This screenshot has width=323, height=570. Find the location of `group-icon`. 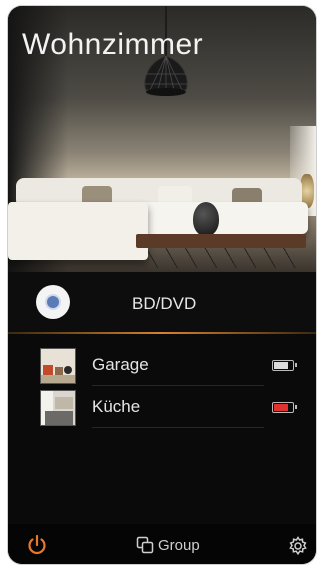

group-icon is located at coordinates (145, 545).